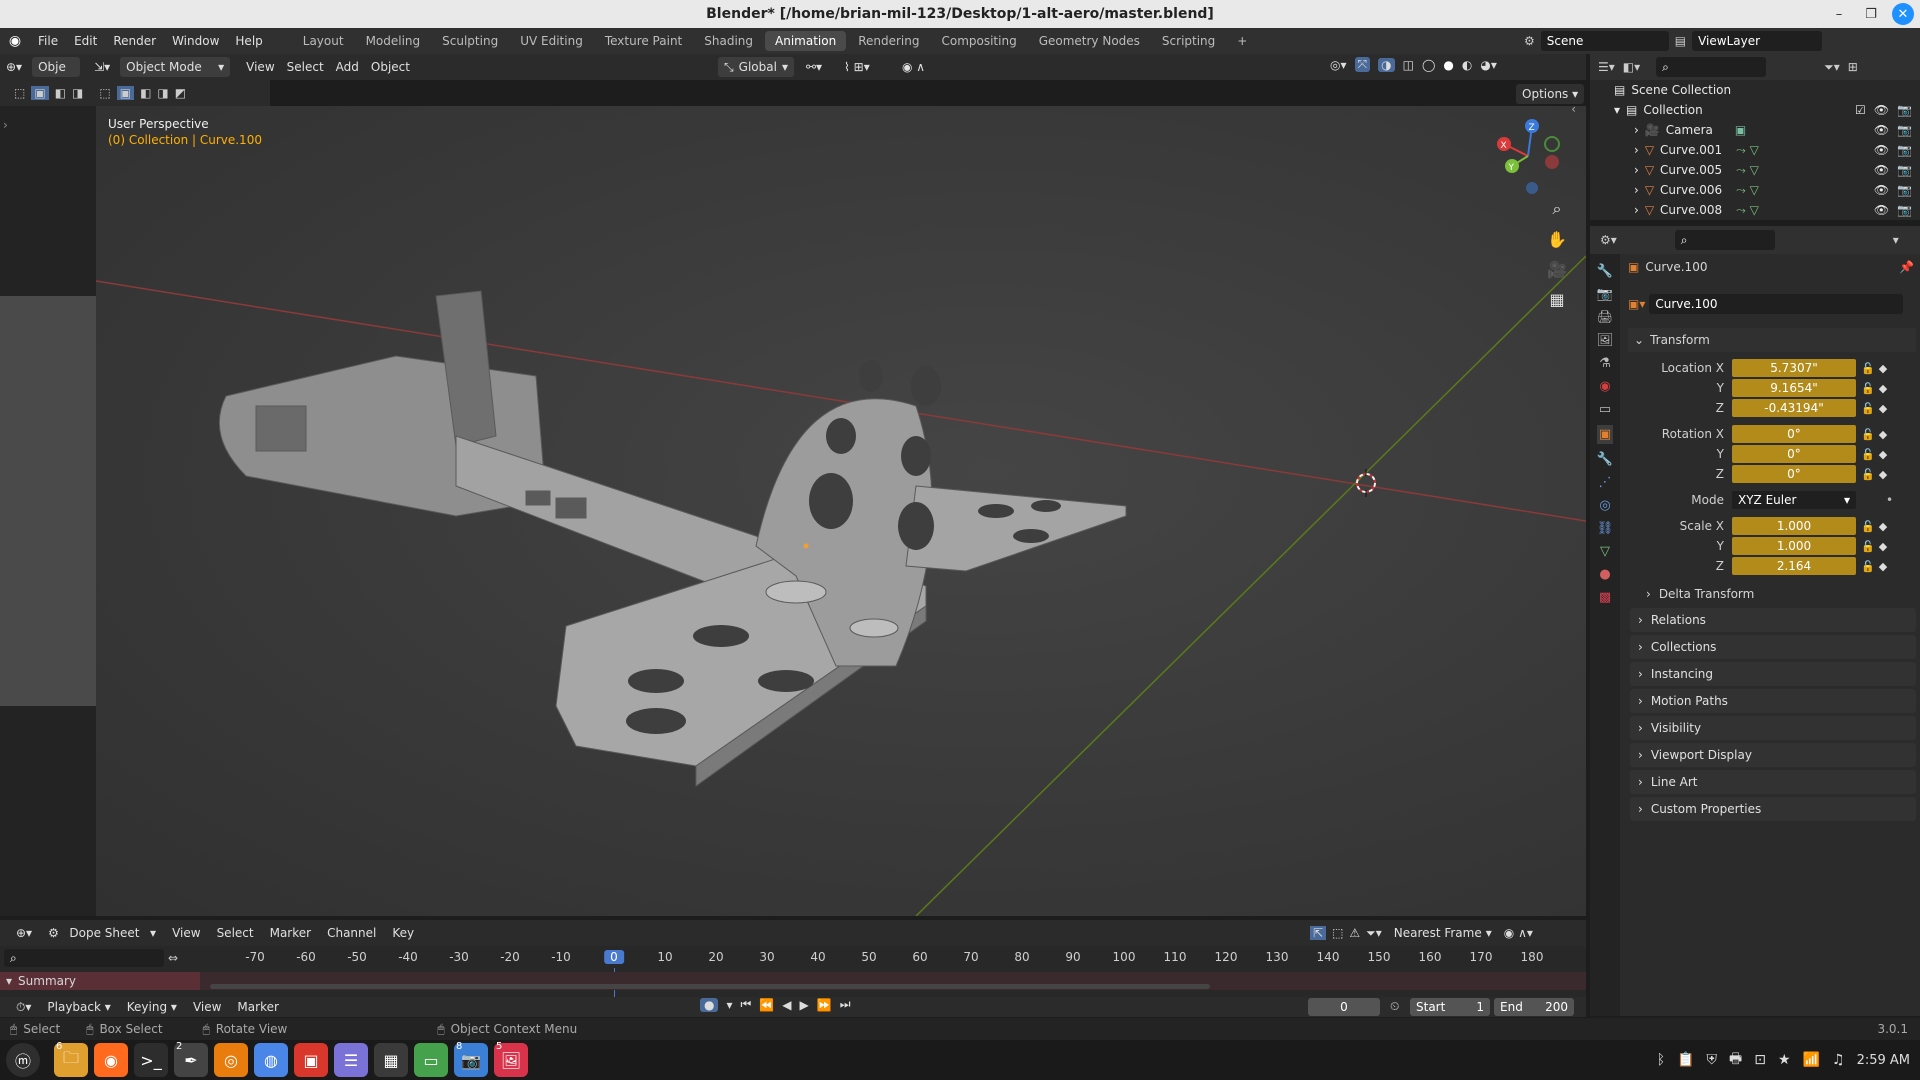  Describe the element at coordinates (1680, 41) in the screenshot. I see `view-layer-icon: ▤` at that location.